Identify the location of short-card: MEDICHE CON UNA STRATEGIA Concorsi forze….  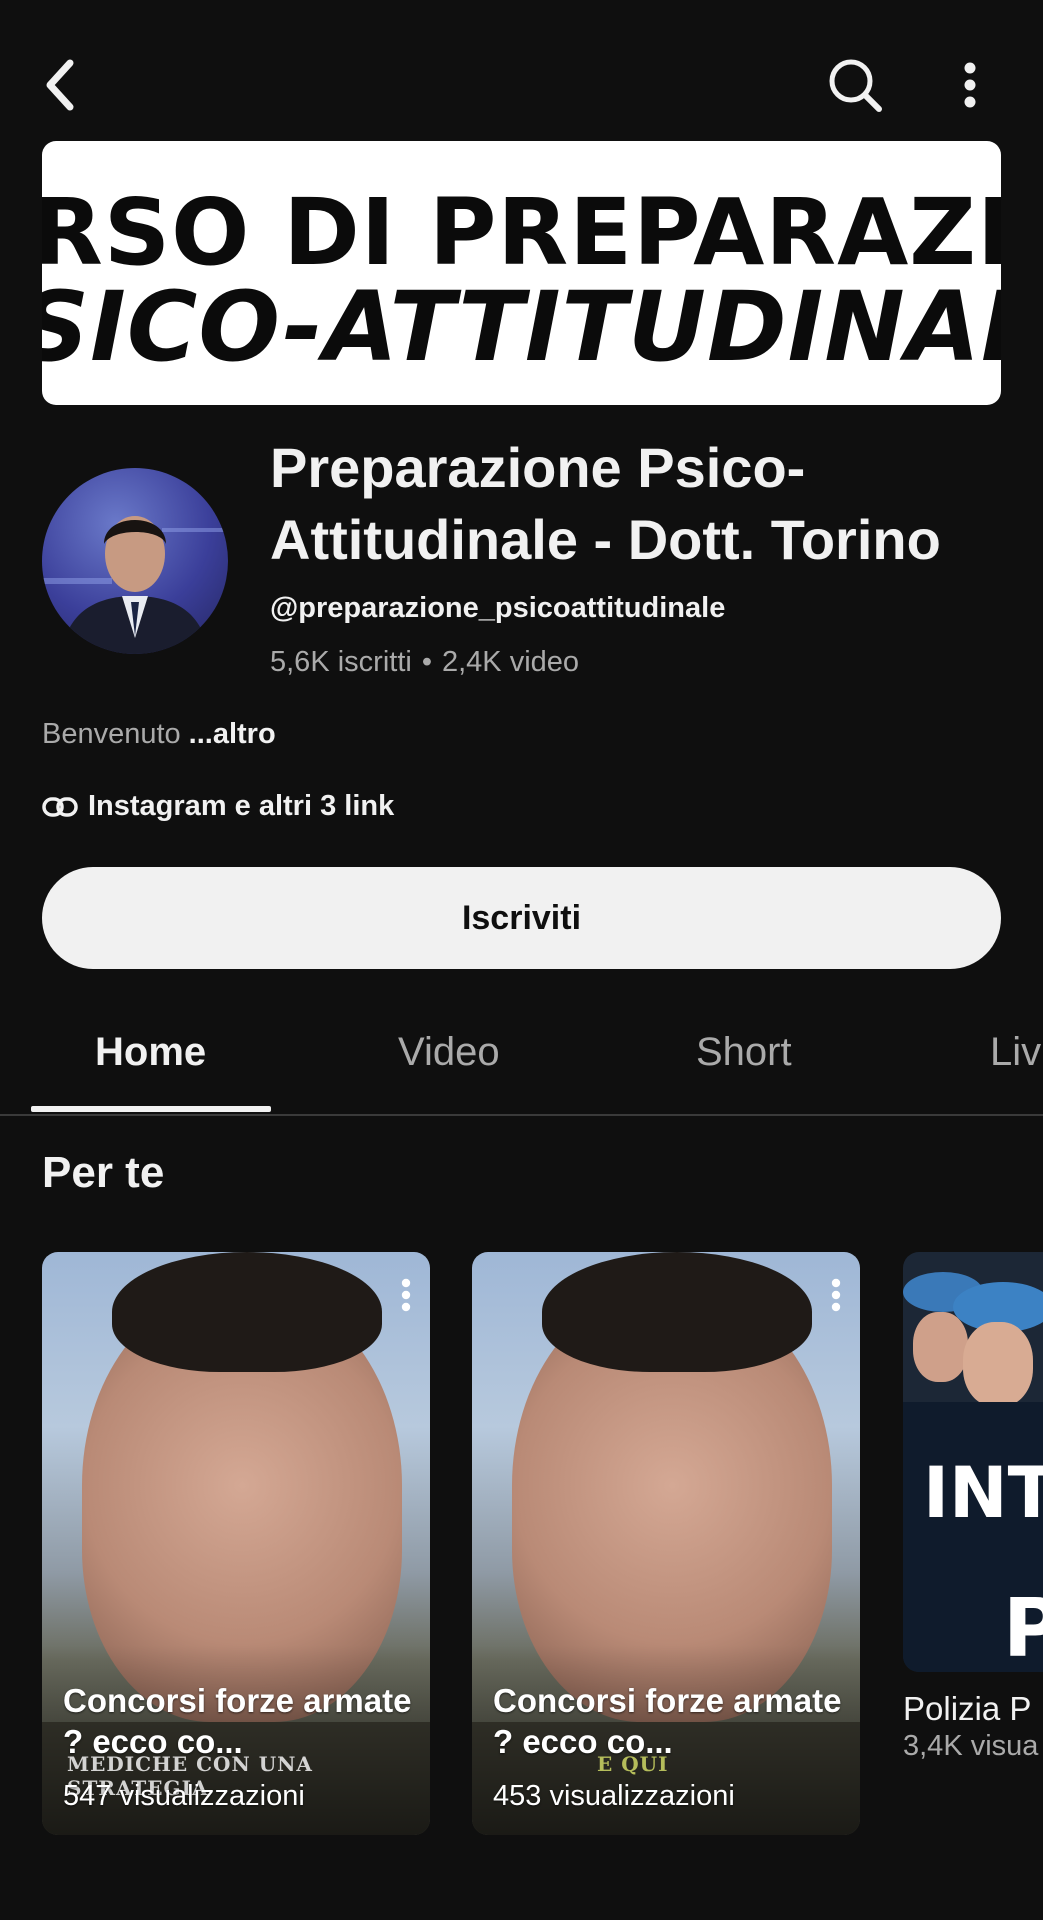
(236, 1543).